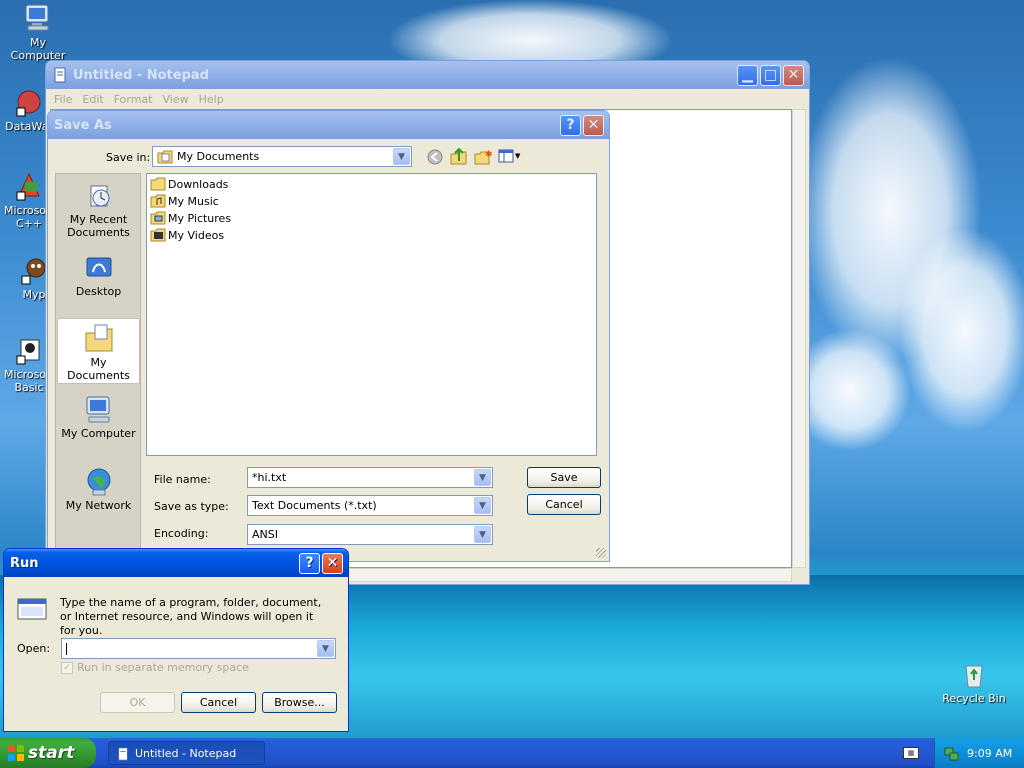 The image size is (1024, 768). I want to click on encoding-dropdown: ANSI ▼, so click(370, 534).